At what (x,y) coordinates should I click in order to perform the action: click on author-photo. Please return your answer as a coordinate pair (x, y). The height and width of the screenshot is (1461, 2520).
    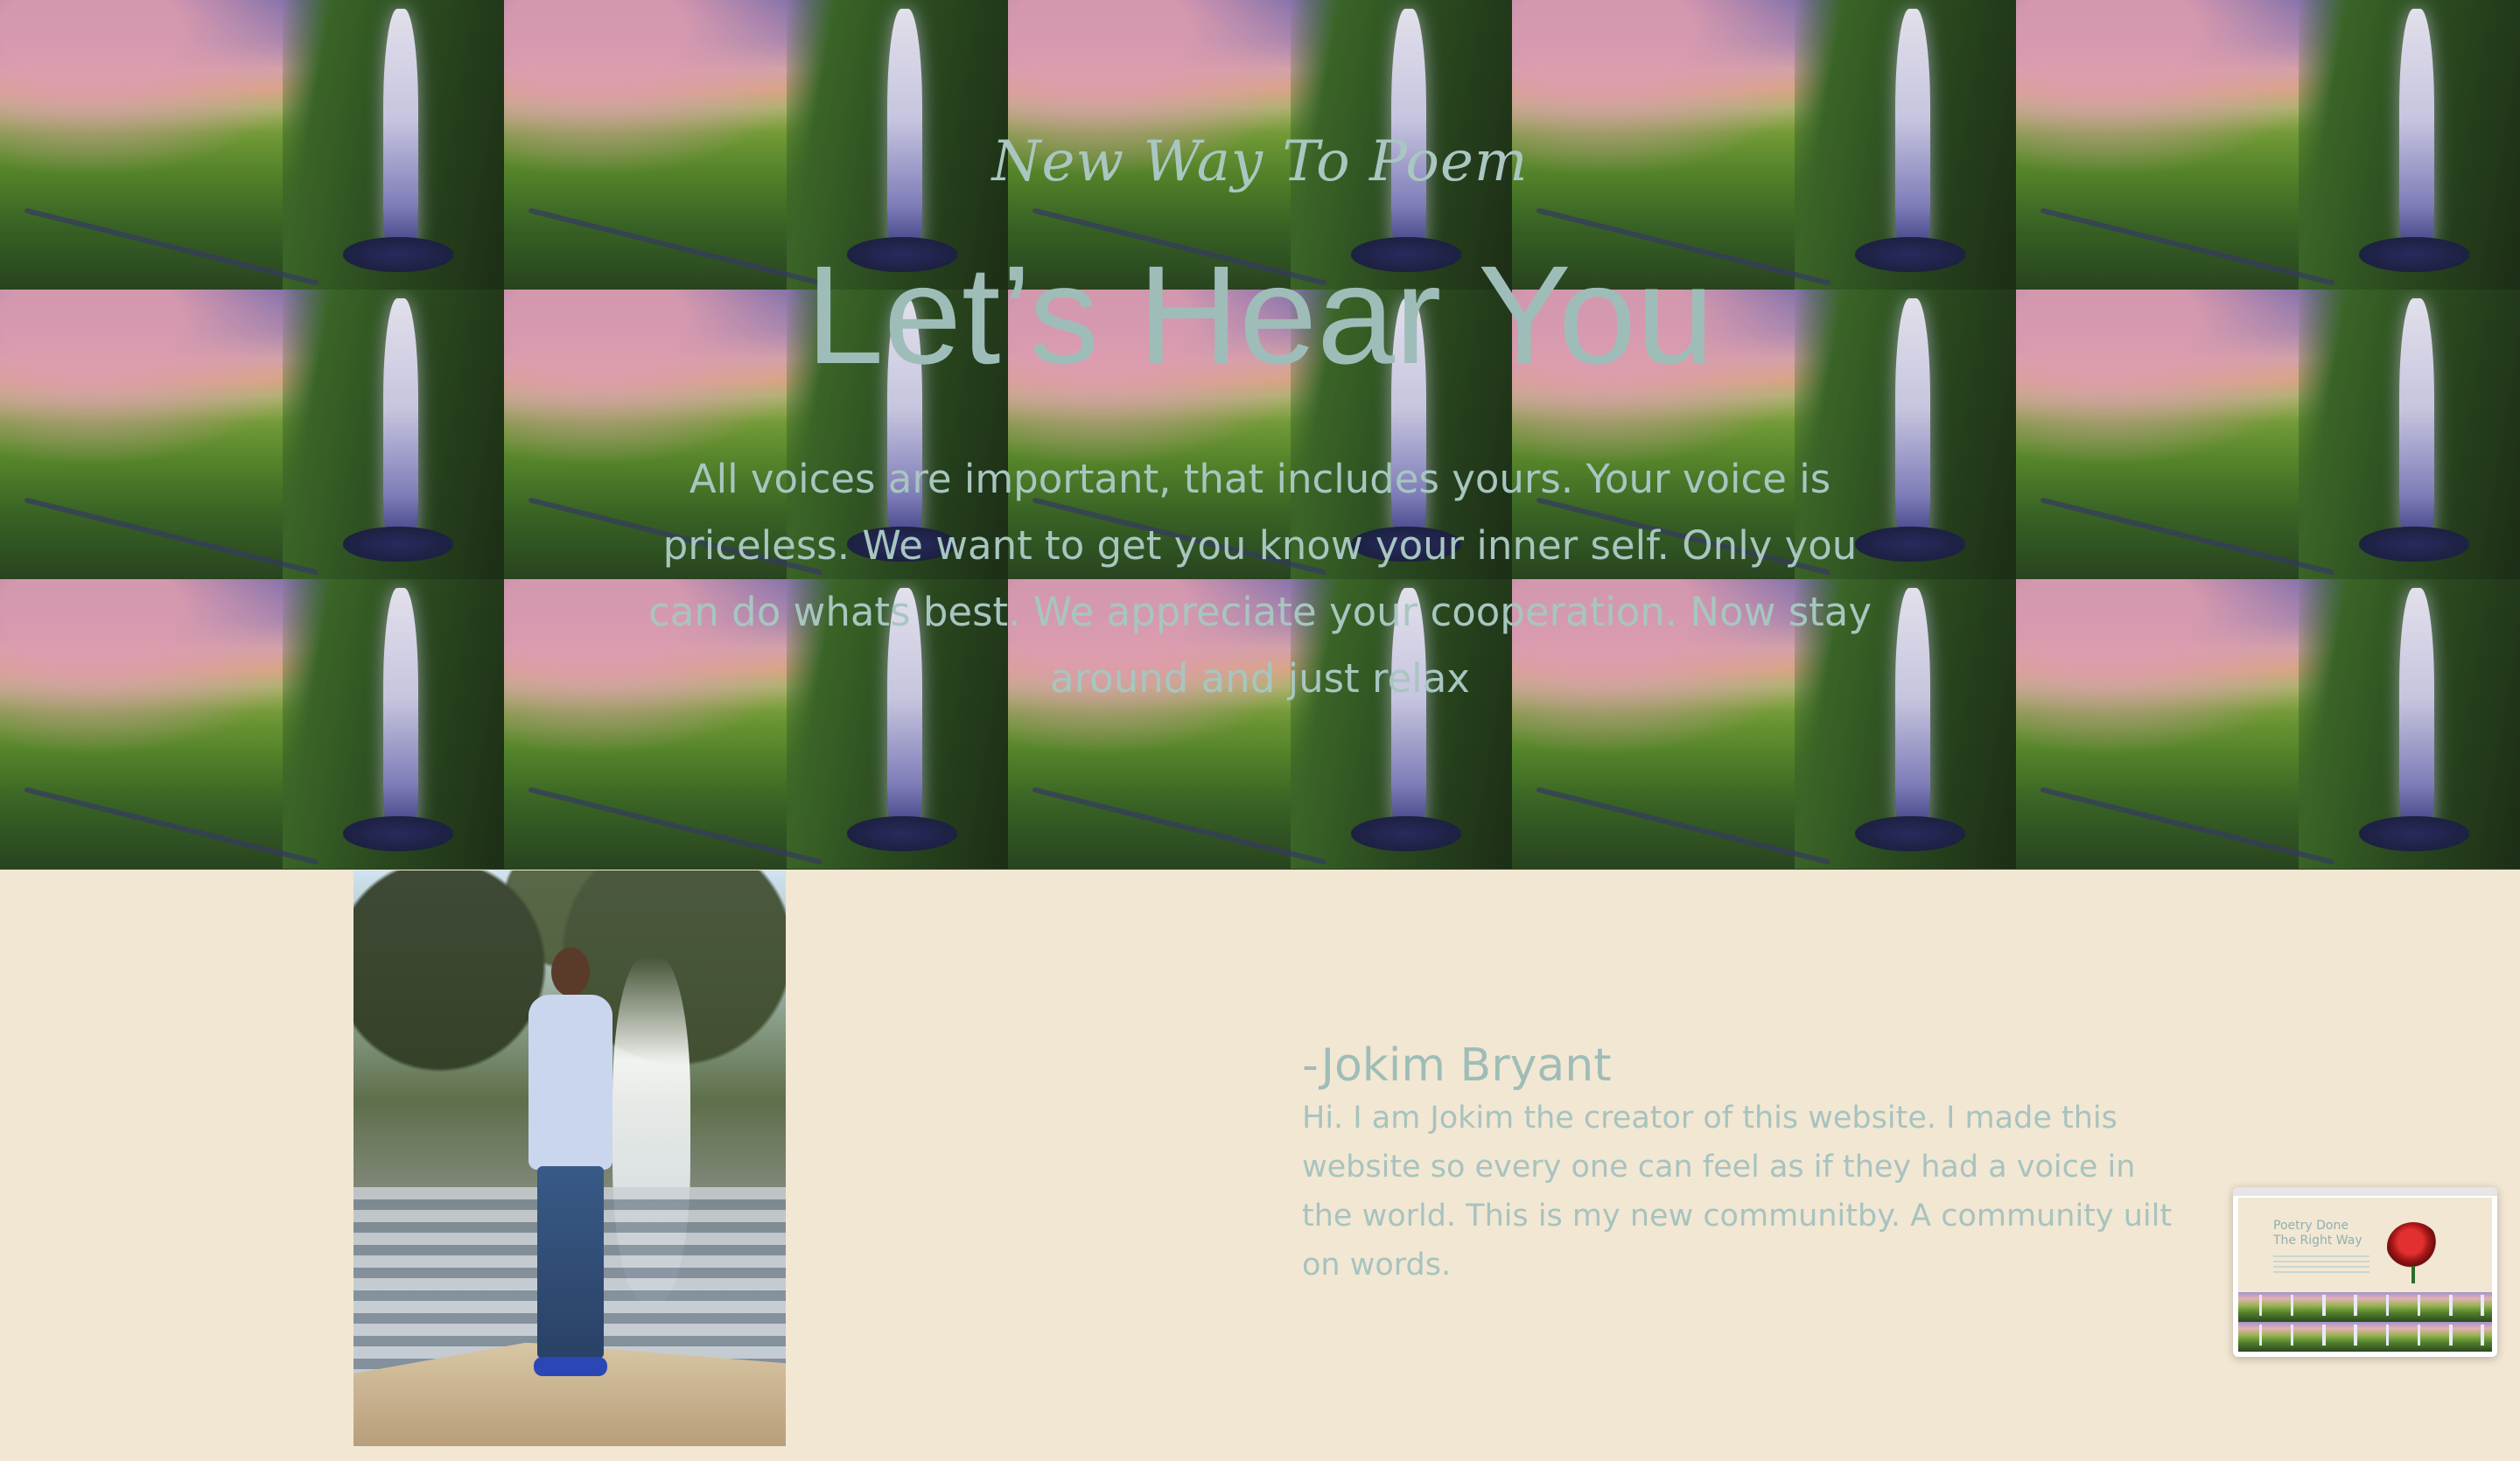
    Looking at the image, I should click on (570, 1158).